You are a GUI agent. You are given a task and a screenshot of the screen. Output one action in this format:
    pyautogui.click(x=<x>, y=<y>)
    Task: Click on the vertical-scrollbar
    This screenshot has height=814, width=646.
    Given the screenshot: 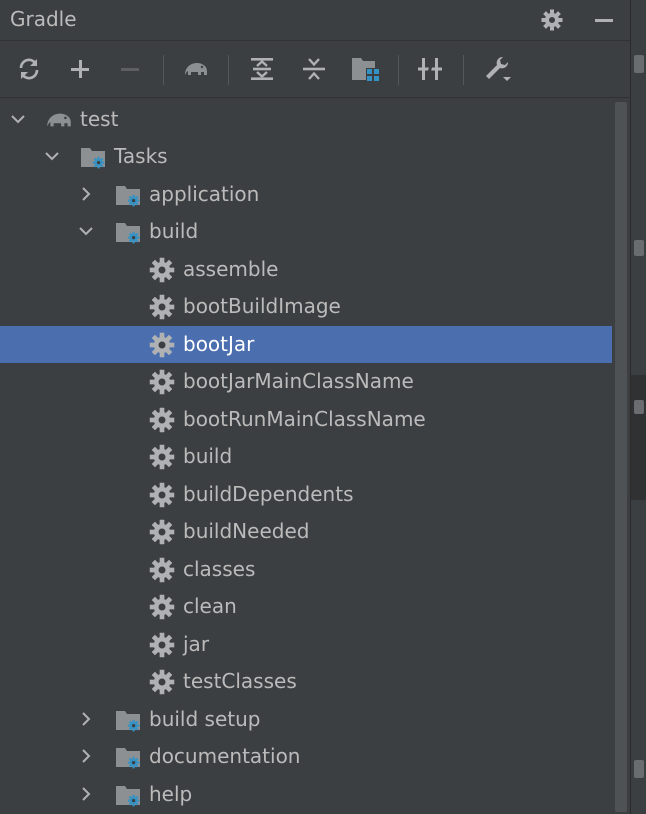 What is the action you would take?
    pyautogui.click(x=621, y=457)
    